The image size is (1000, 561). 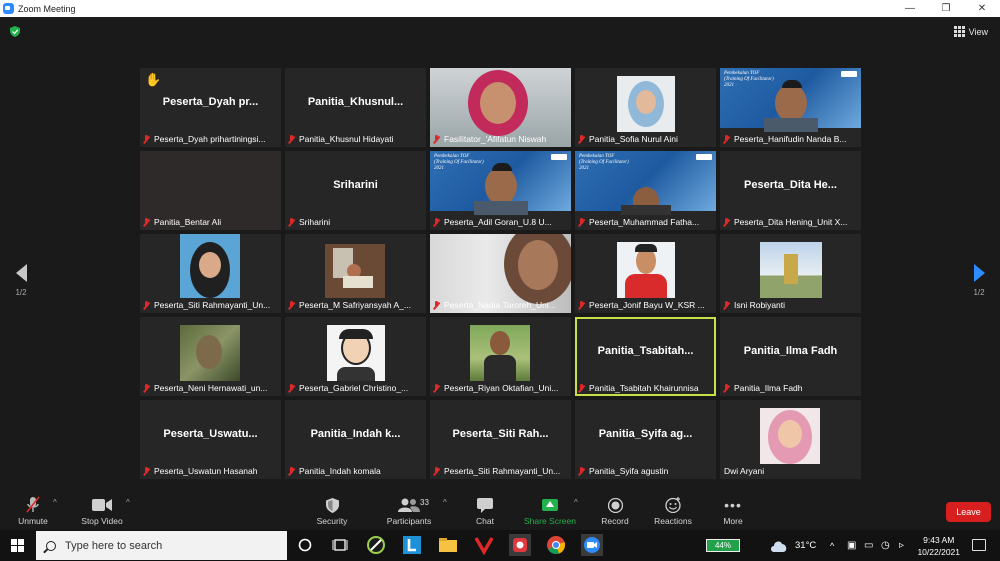 What do you see at coordinates (15, 31) in the screenshot?
I see `shield-icon` at bounding box center [15, 31].